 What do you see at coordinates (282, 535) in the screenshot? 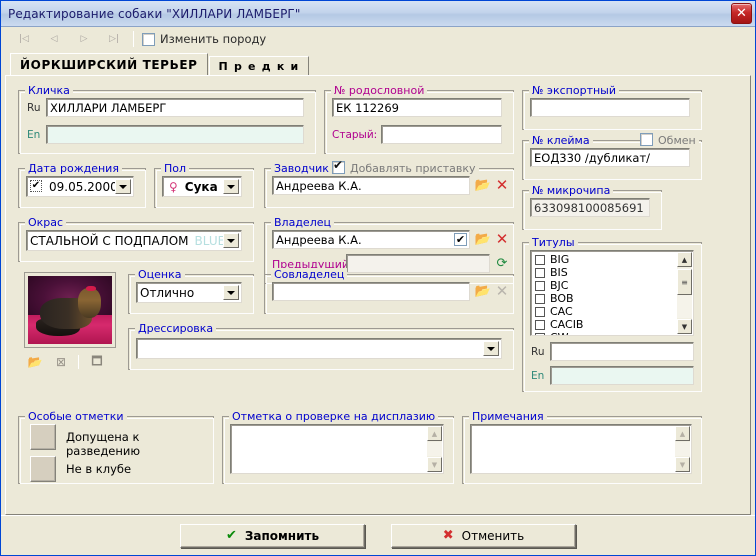
I see `save-button-label: Запомнить` at bounding box center [282, 535].